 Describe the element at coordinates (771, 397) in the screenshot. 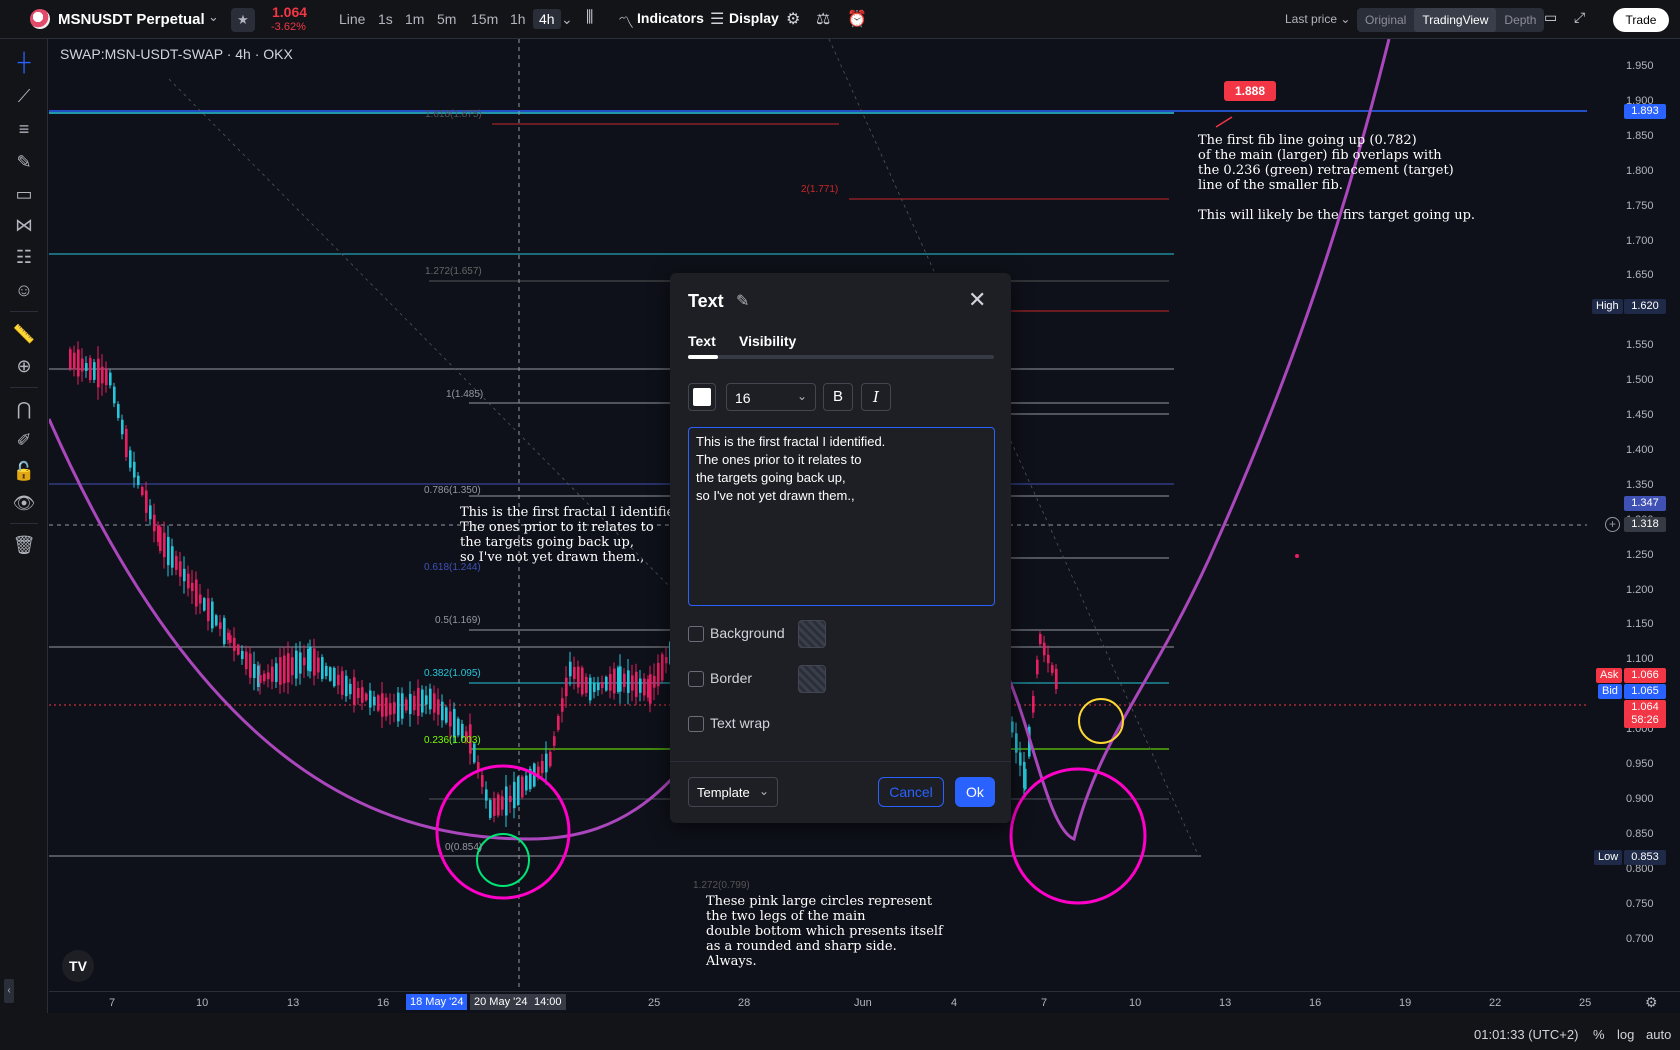

I see `font-size-select: 16 ⌄` at that location.